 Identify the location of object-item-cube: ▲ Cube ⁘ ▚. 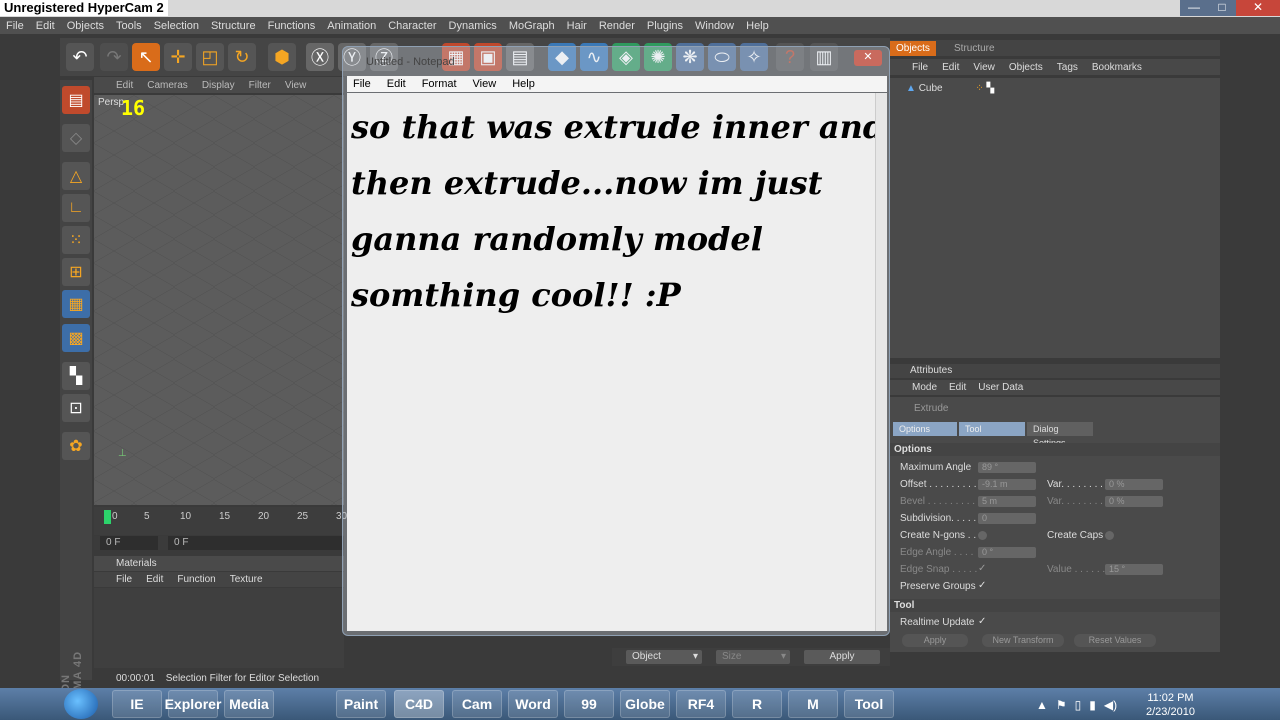
(950, 88).